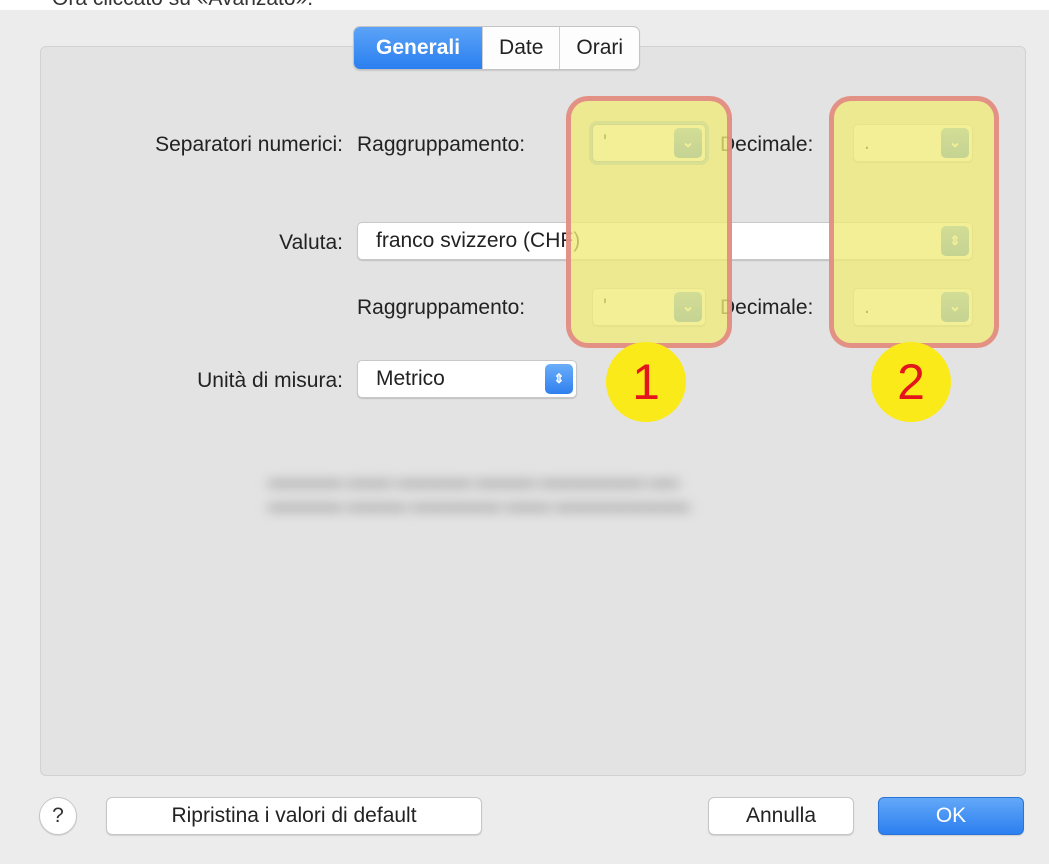 This screenshot has width=1049, height=864. What do you see at coordinates (649, 222) in the screenshot?
I see `highlight-grouping` at bounding box center [649, 222].